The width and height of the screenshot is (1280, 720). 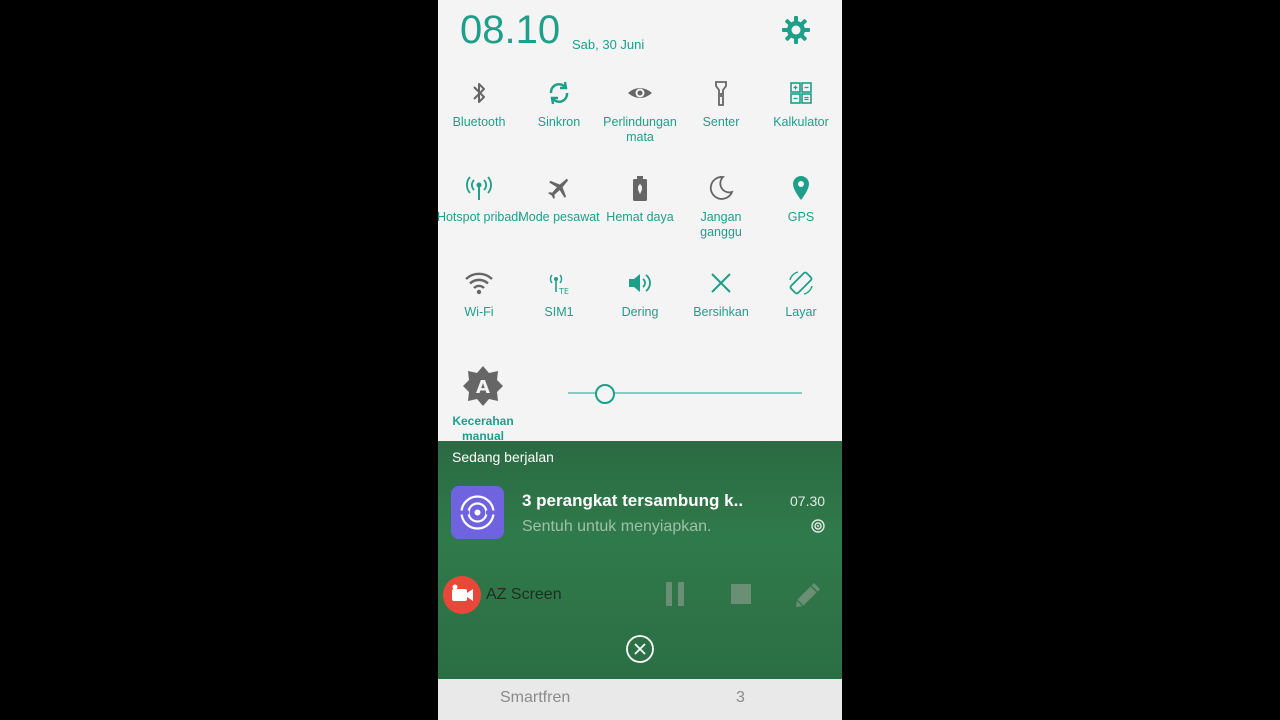 I want to click on speaker-icon, so click(x=640, y=283).